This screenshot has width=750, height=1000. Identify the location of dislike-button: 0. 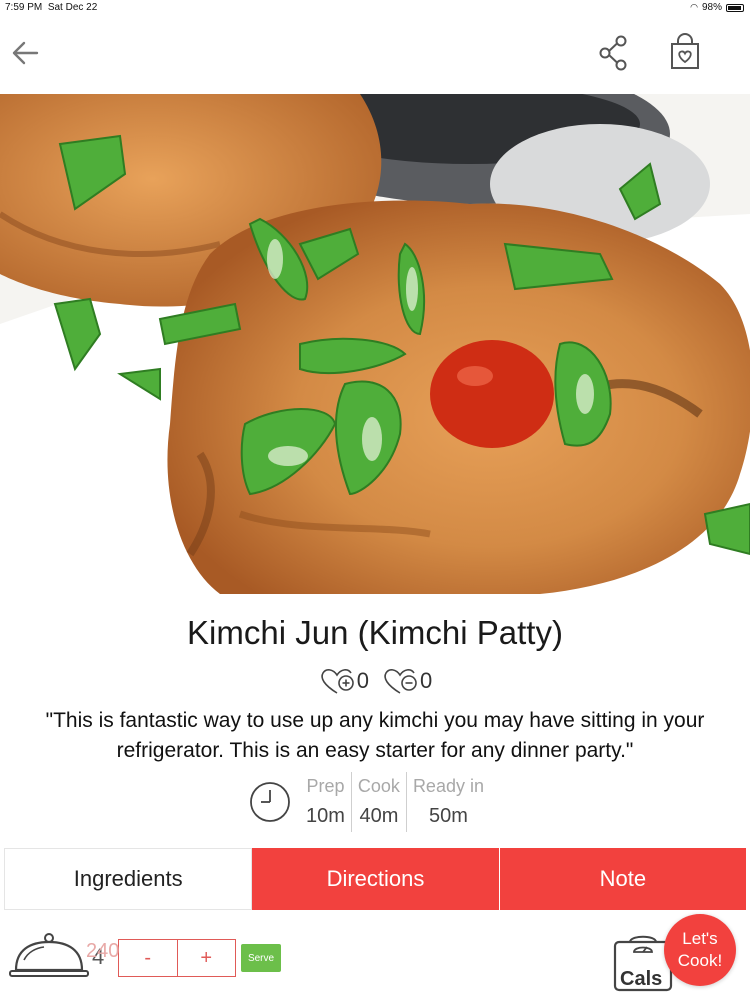
(406, 681).